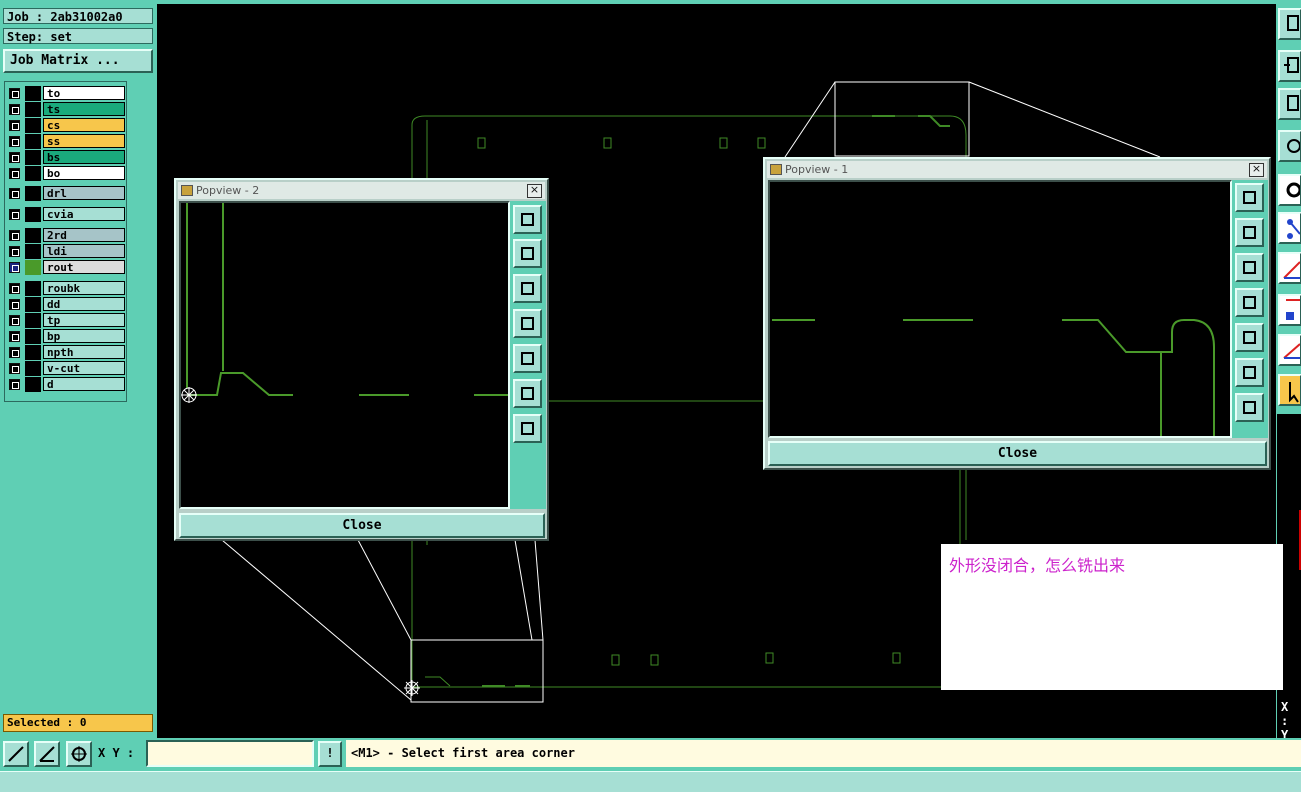  What do you see at coordinates (84, 125) in the screenshot?
I see `layer-name: cs` at bounding box center [84, 125].